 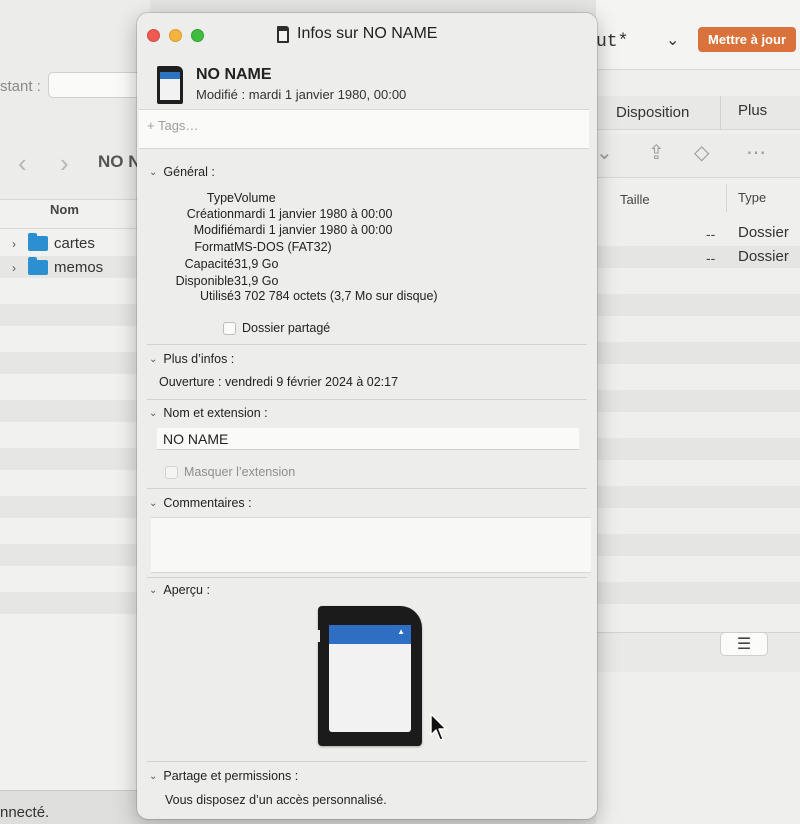 I want to click on section-general-label: Général :, so click(x=189, y=172).